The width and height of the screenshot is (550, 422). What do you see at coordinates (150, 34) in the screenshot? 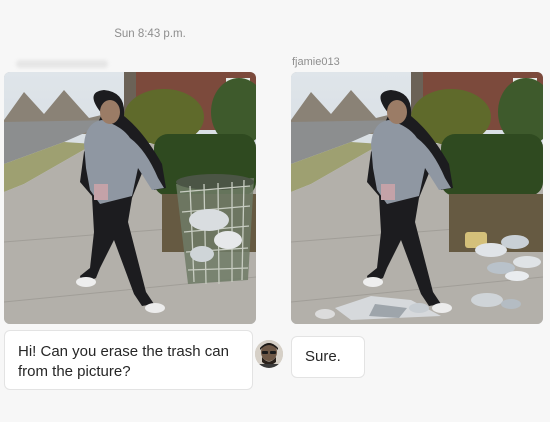
I see `message-timestamp: Sun 8:43 p.m.` at bounding box center [150, 34].